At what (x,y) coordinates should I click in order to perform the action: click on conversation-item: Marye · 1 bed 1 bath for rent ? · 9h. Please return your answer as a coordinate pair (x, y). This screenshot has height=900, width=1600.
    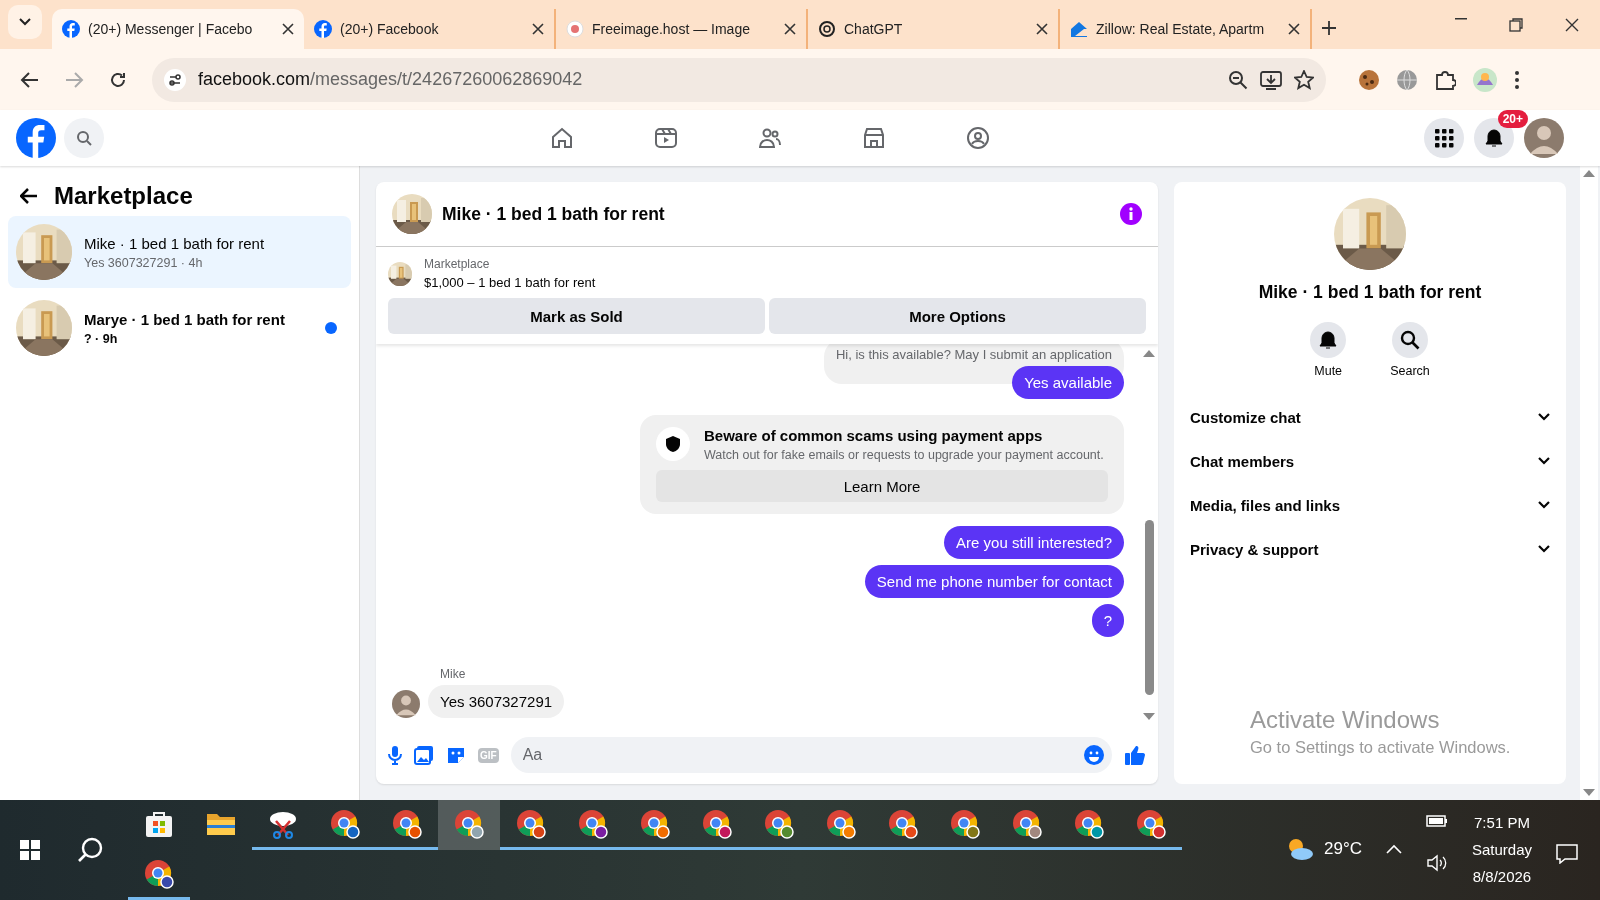
    Looking at the image, I should click on (179, 328).